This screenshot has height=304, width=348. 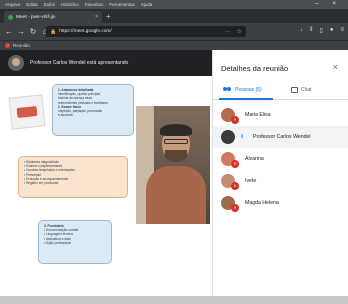 What do you see at coordinates (33, 31) in the screenshot?
I see `reload-icon: ↻` at bounding box center [33, 31].